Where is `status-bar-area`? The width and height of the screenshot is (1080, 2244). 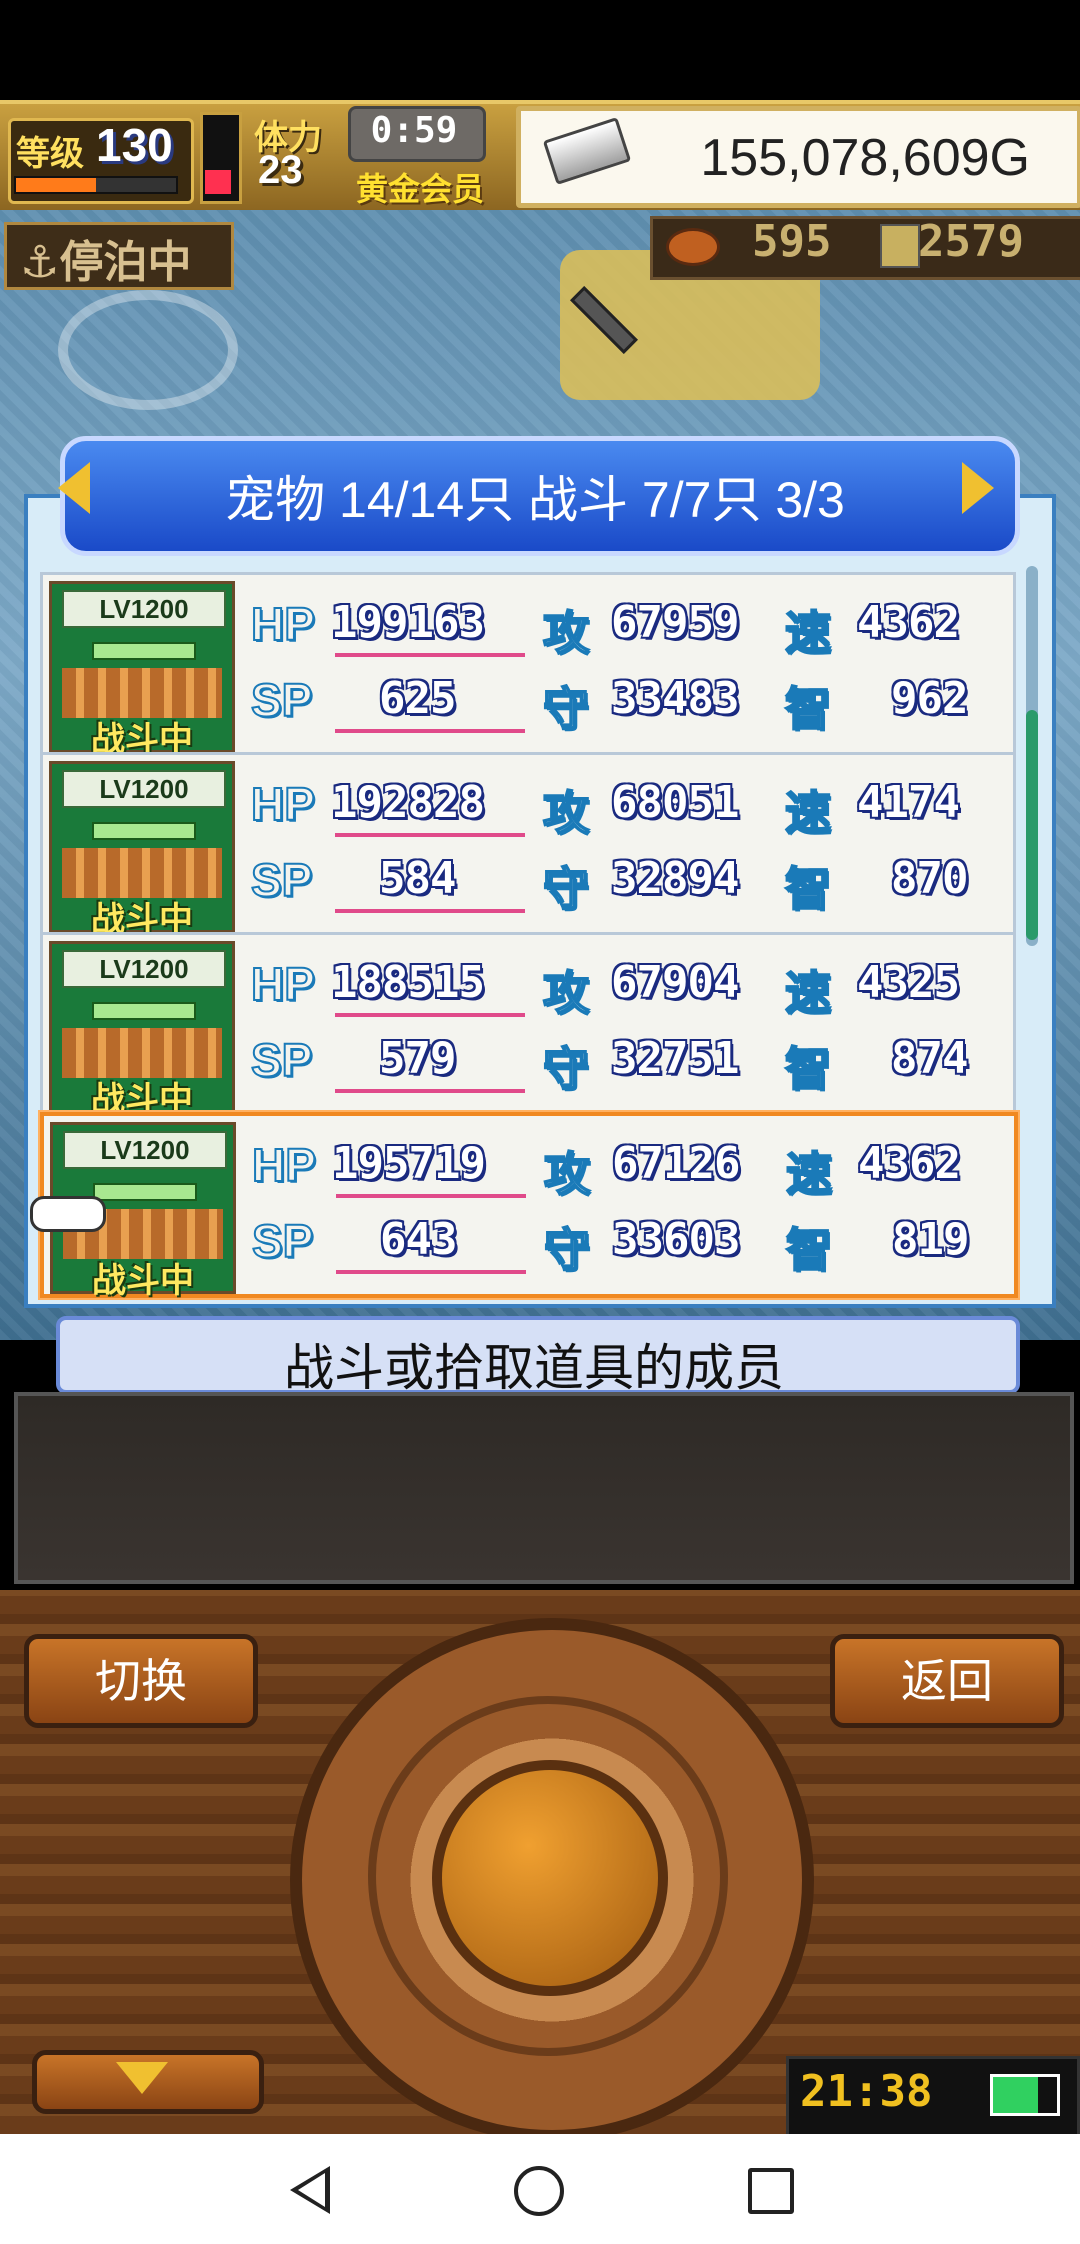 status-bar-area is located at coordinates (540, 50).